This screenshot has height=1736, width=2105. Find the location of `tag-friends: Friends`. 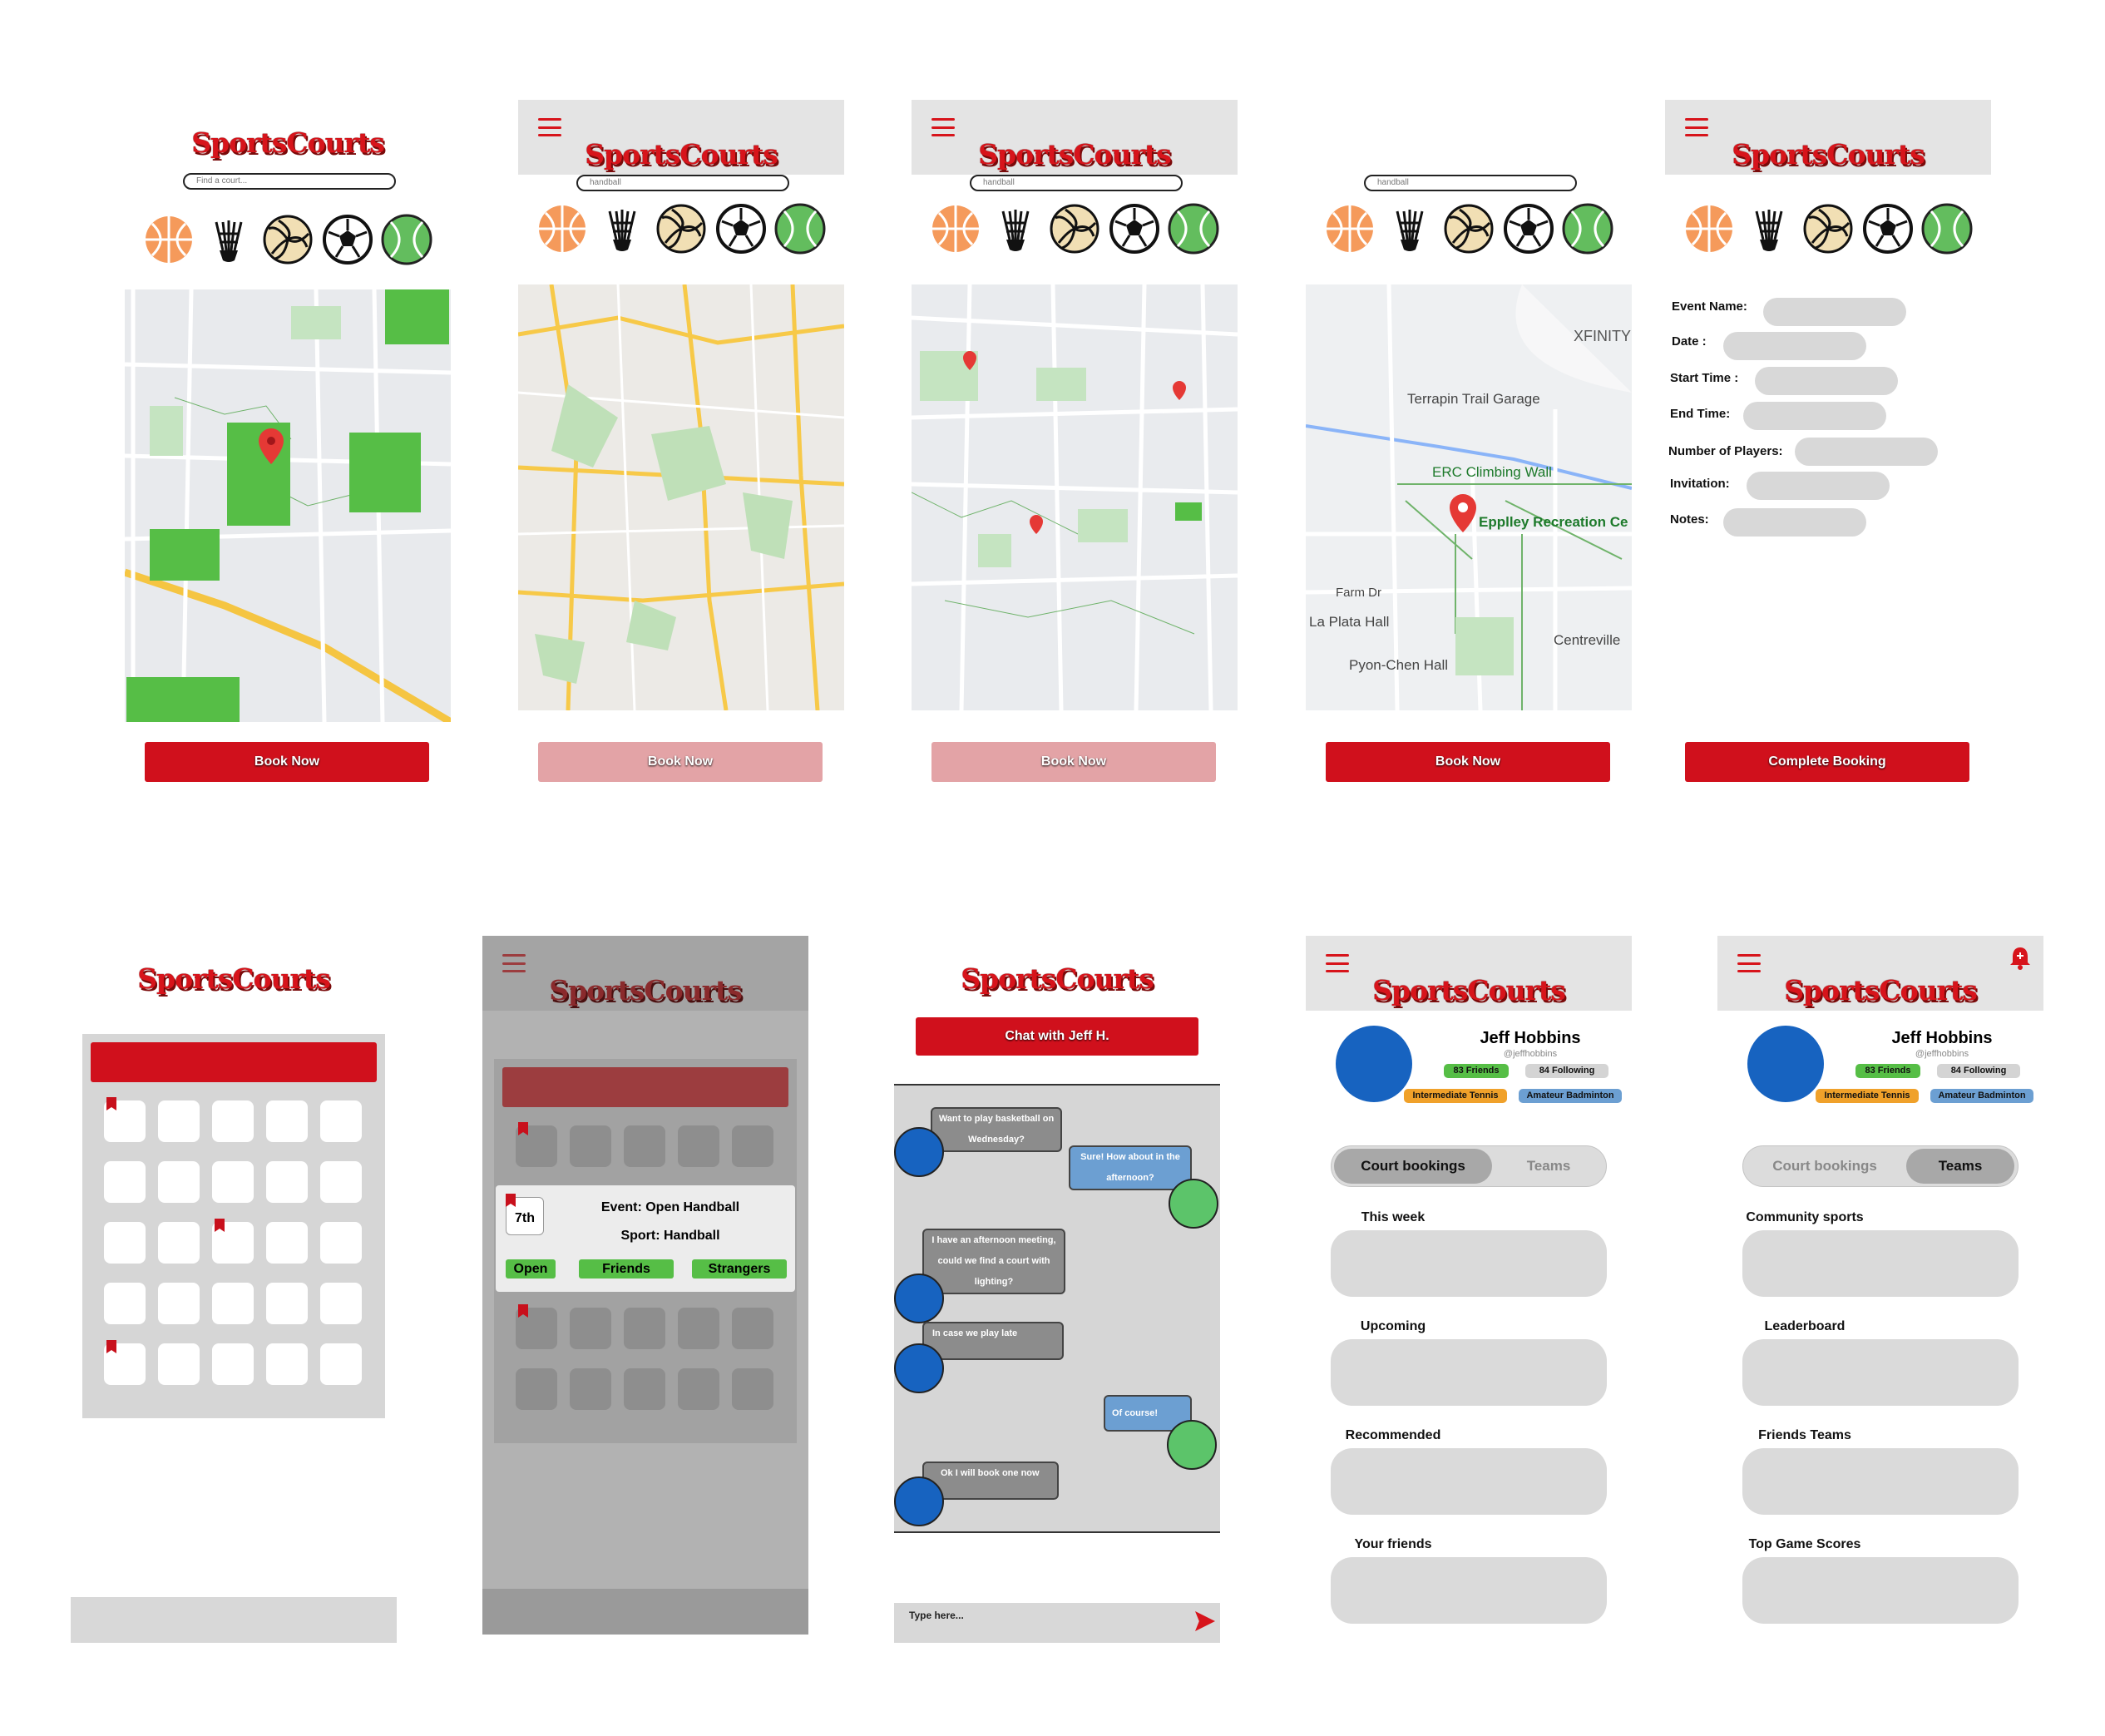

tag-friends: Friends is located at coordinates (626, 1269).